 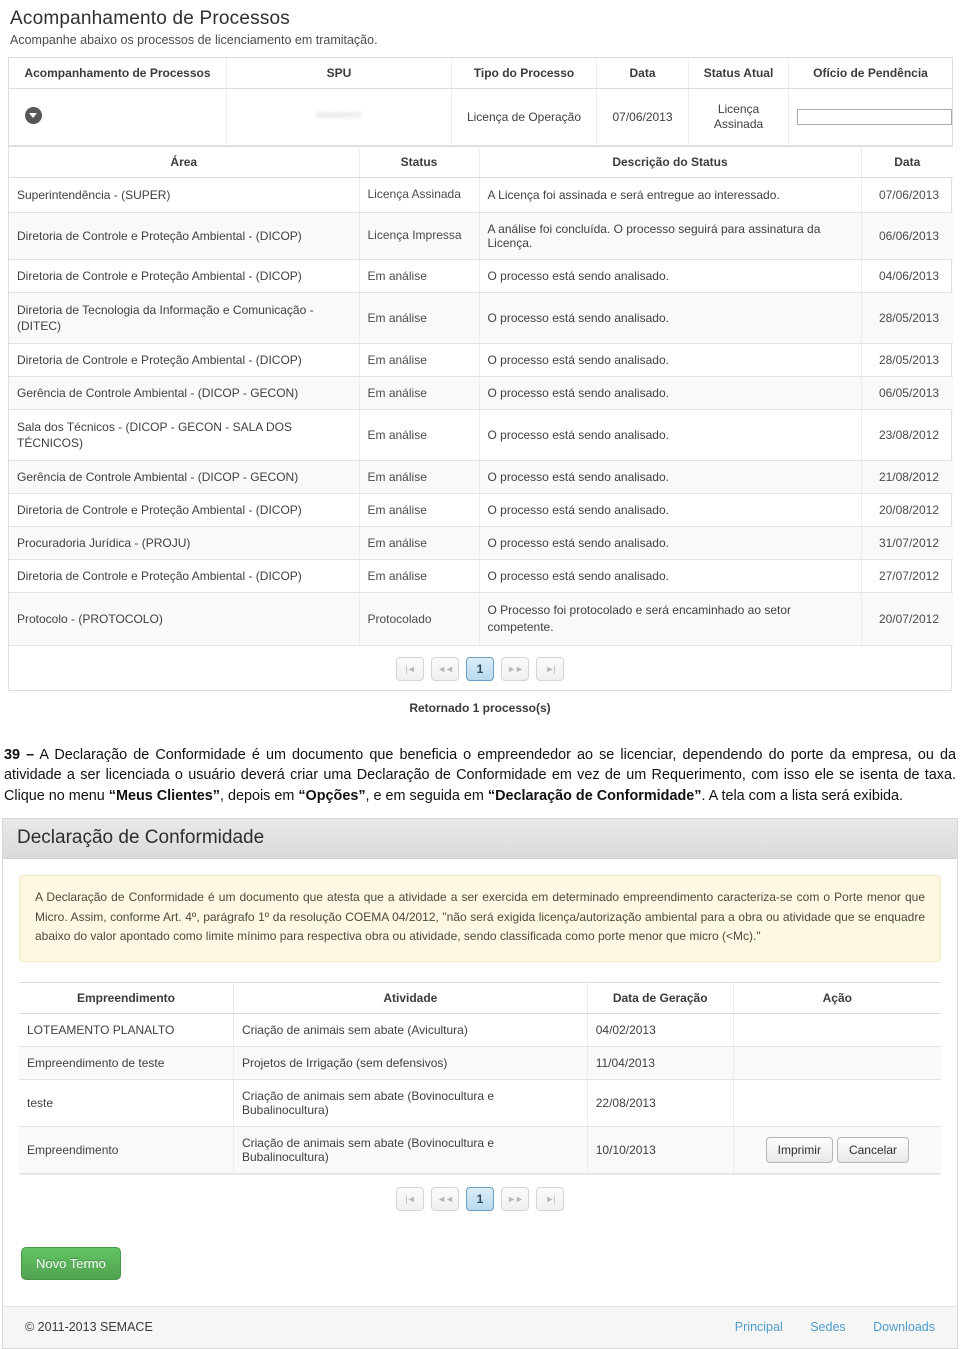 I want to click on cell-status: Licença Impressa, so click(x=419, y=236).